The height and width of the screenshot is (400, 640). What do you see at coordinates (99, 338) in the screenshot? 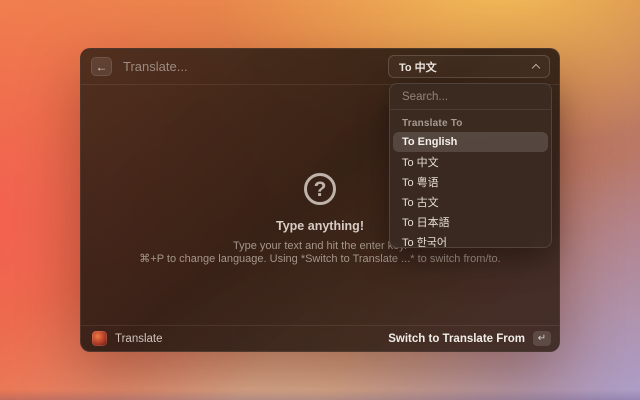
I see `translate-app-icon` at bounding box center [99, 338].